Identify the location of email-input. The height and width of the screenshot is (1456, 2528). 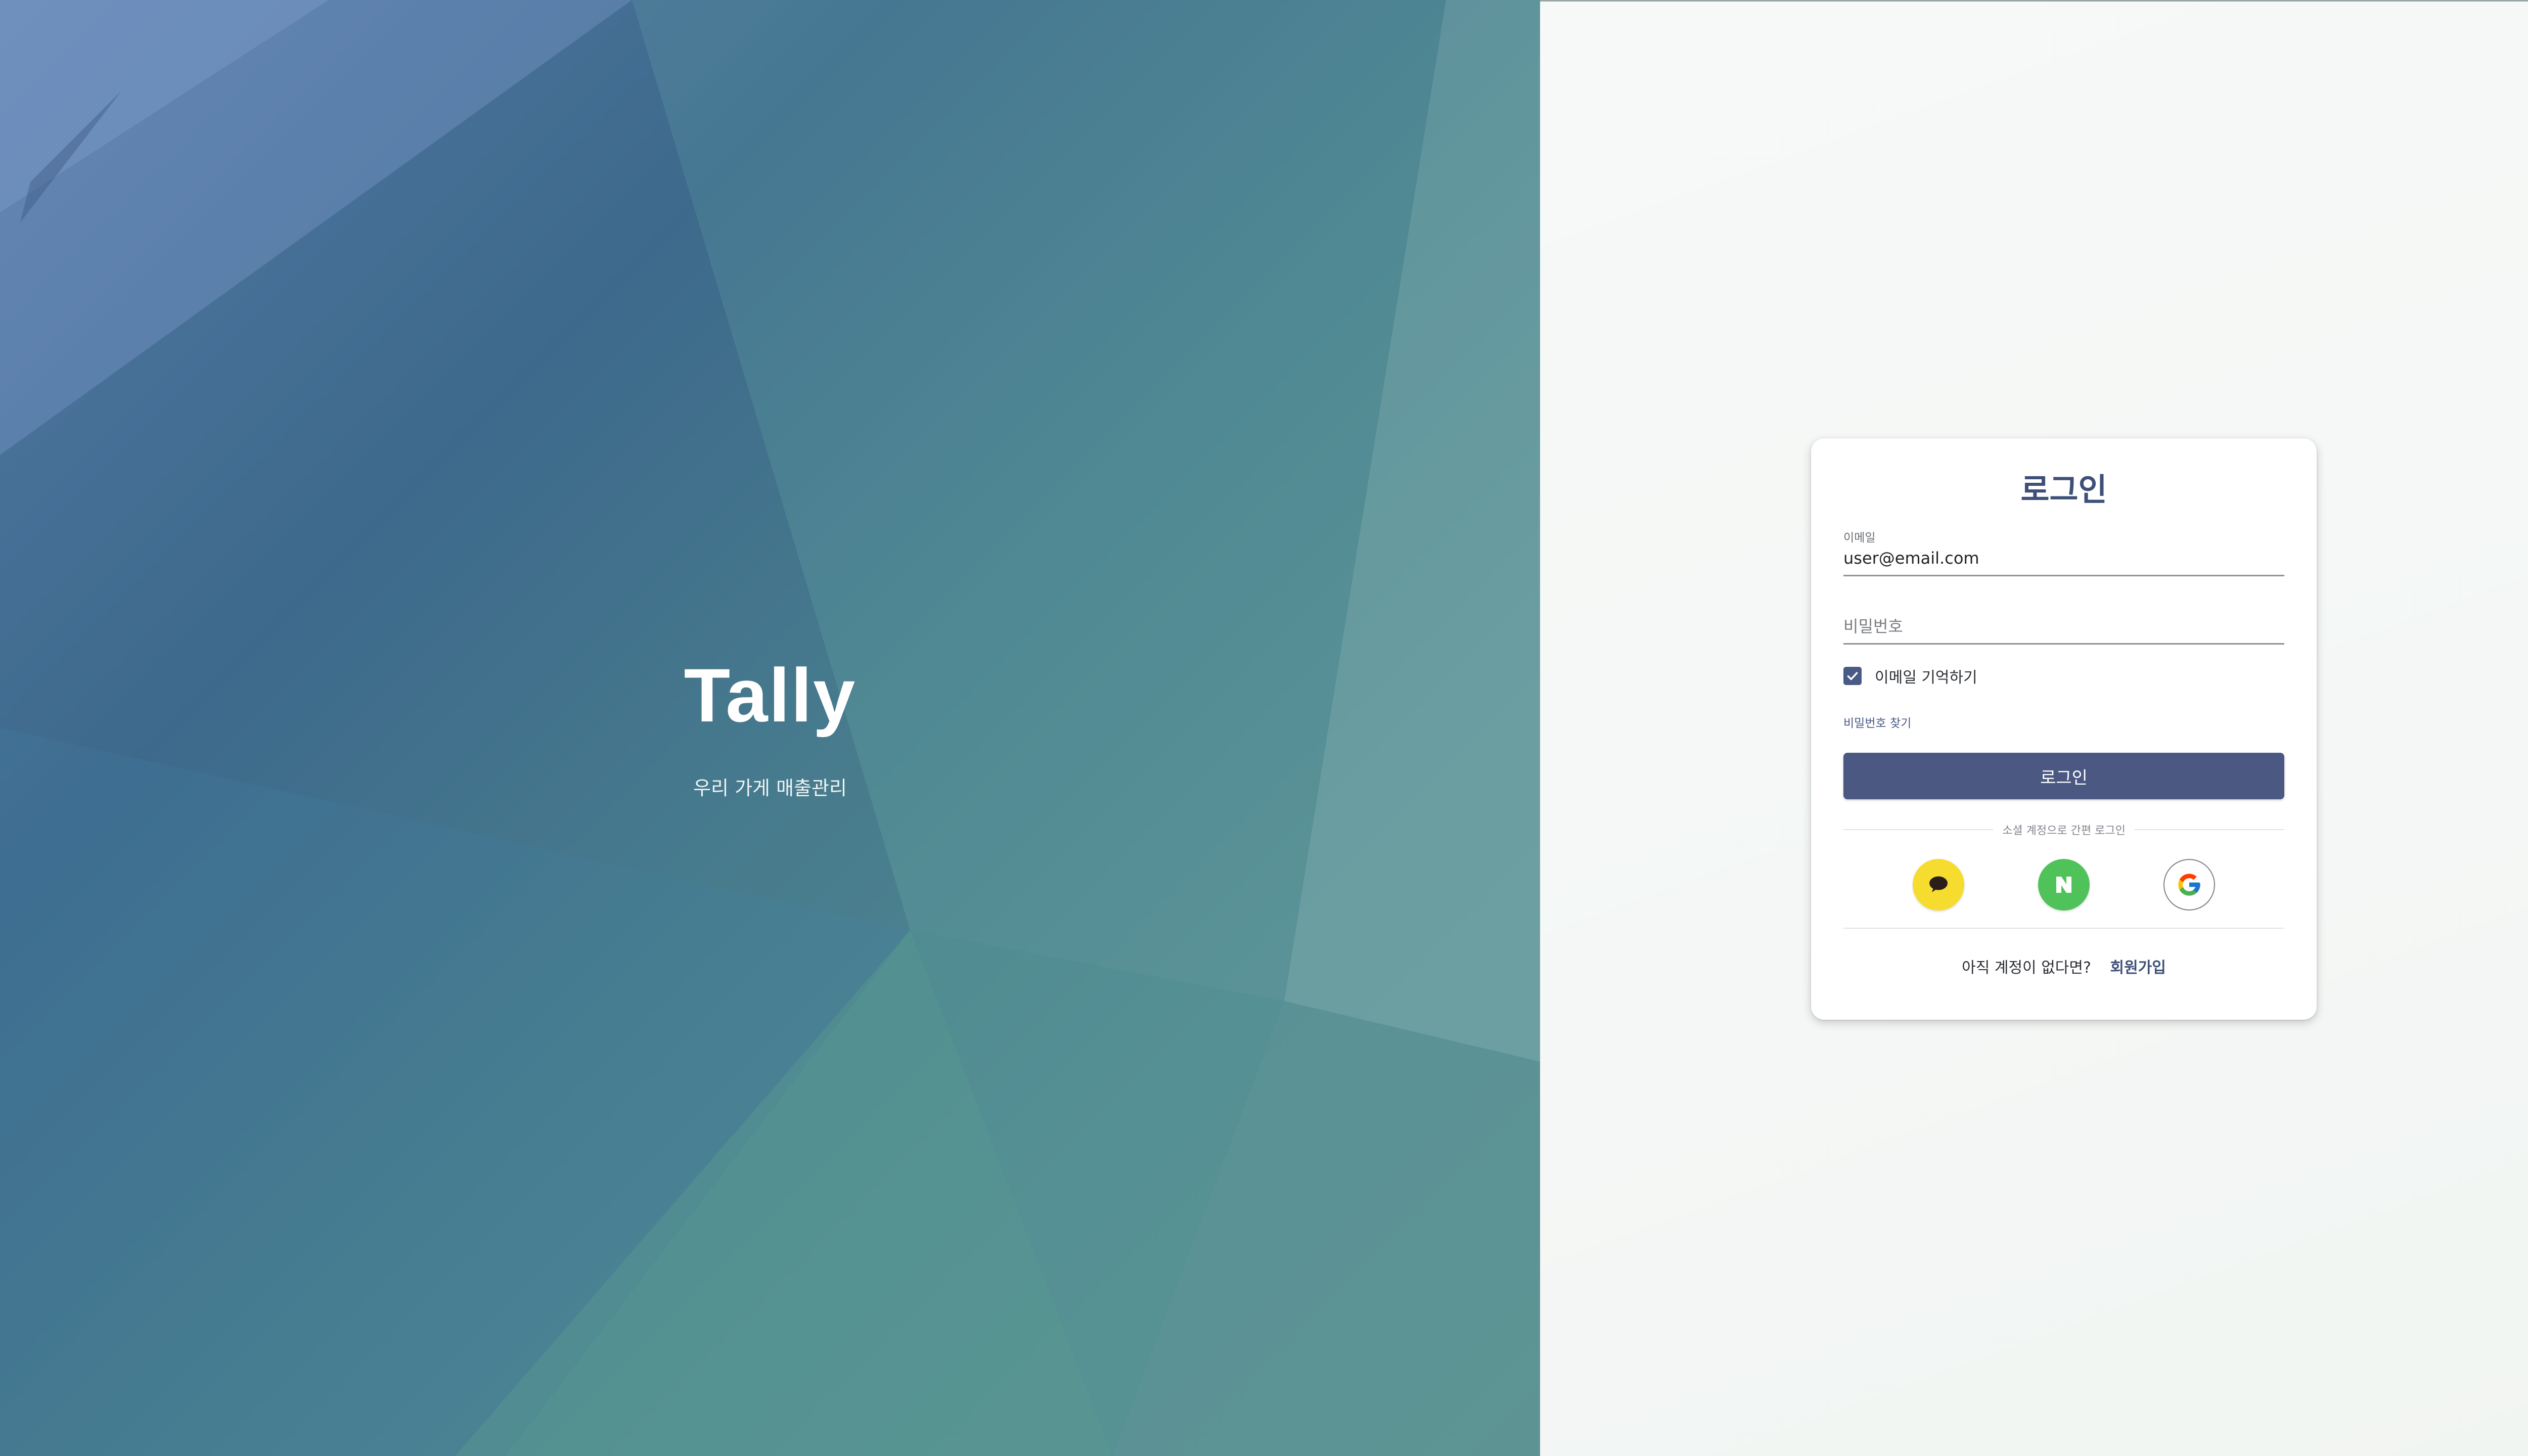
(2064, 560).